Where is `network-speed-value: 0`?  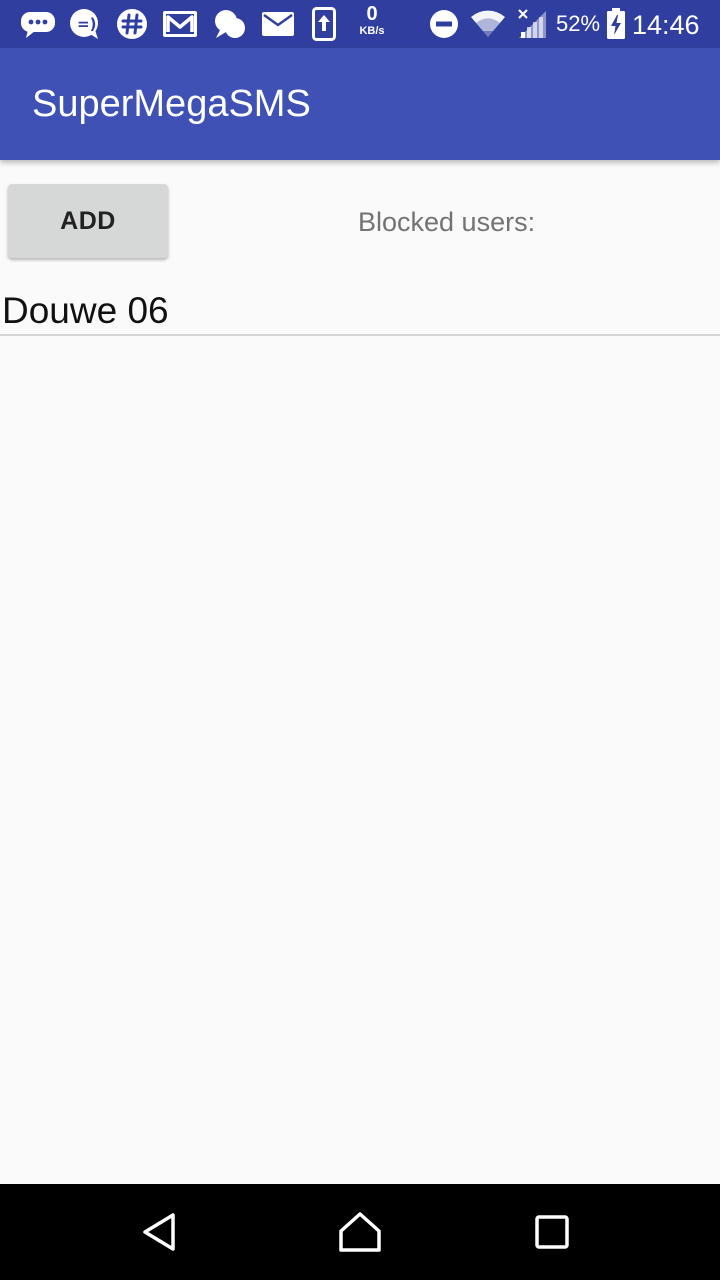
network-speed-value: 0 is located at coordinates (372, 14).